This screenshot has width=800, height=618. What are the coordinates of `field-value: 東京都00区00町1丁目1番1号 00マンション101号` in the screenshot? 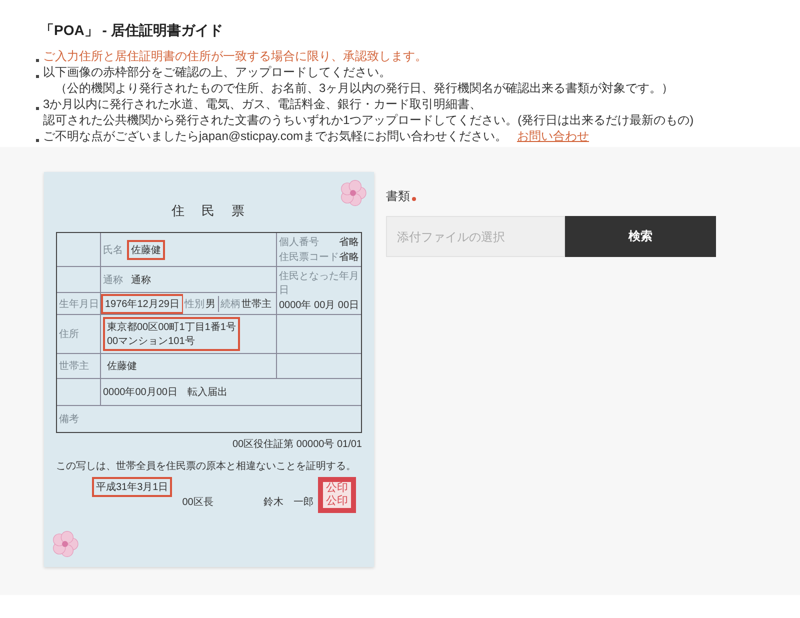 It's located at (171, 334).